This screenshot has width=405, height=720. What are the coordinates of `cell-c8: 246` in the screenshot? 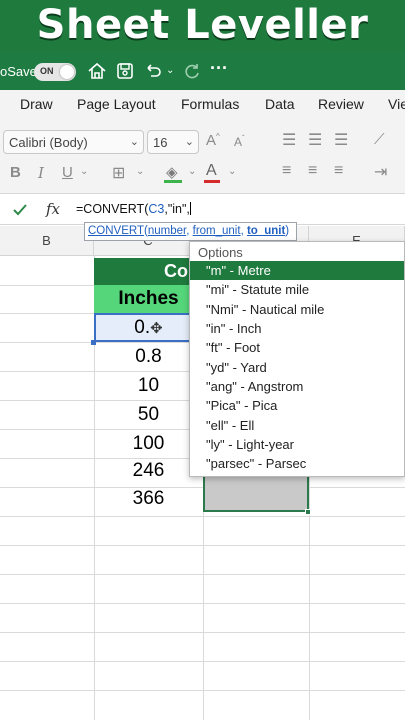 It's located at (148, 470).